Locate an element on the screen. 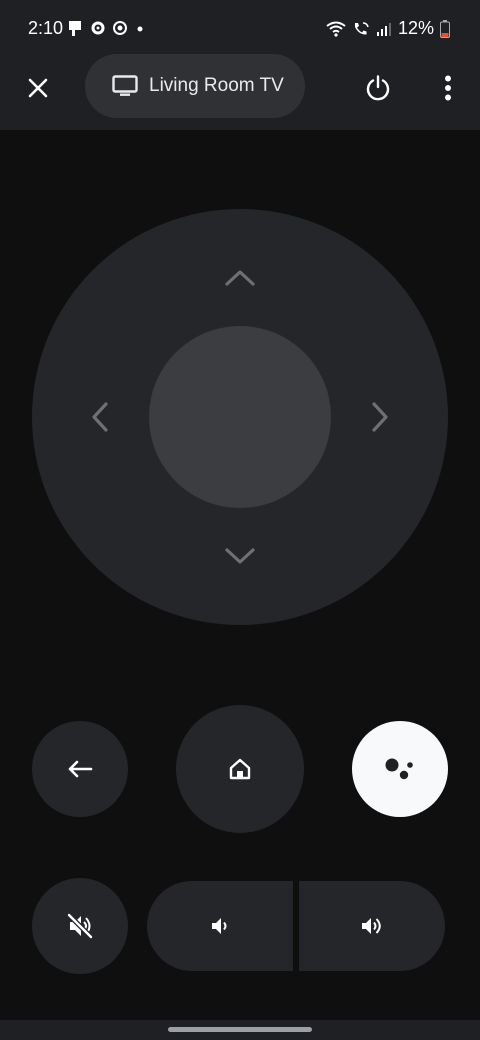 This screenshot has width=480, height=1040. home-button is located at coordinates (240, 769).